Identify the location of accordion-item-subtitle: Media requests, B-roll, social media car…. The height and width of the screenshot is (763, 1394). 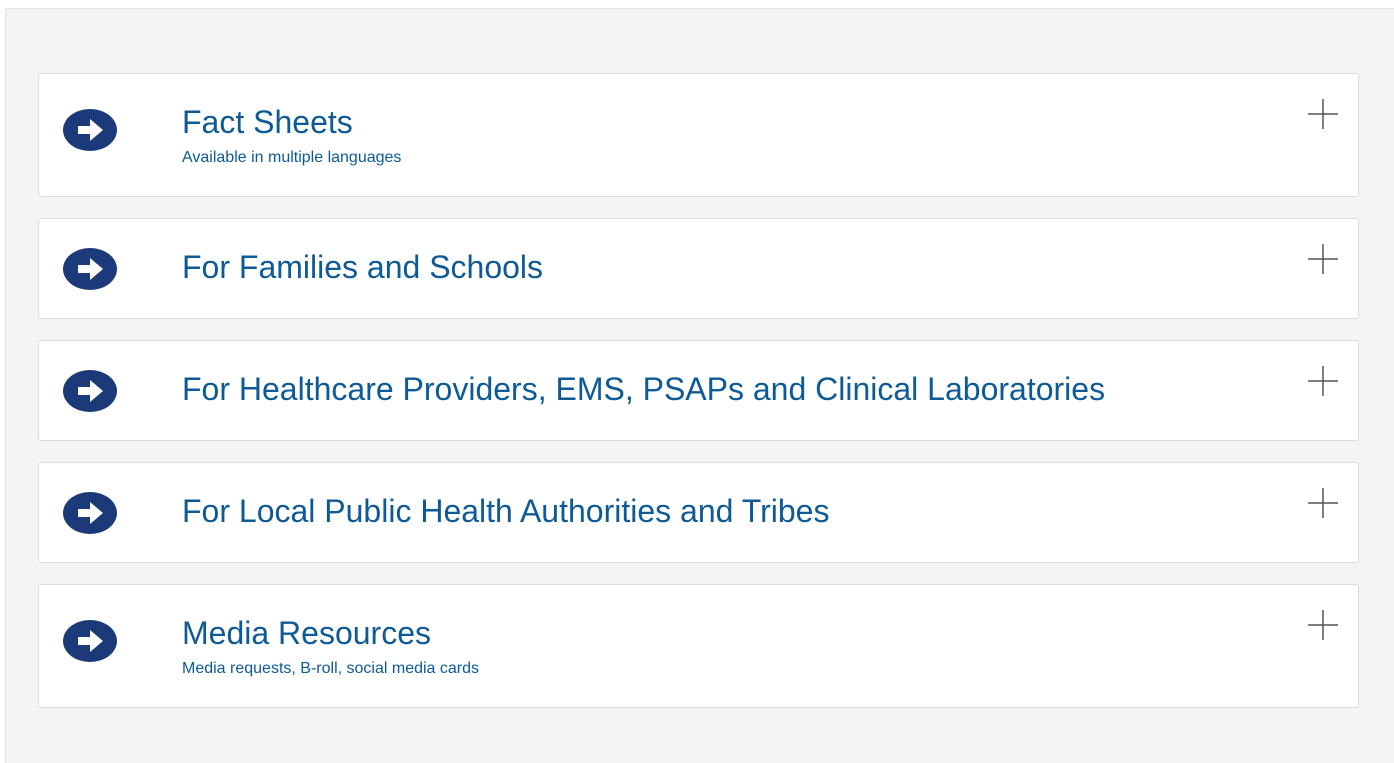
(331, 668).